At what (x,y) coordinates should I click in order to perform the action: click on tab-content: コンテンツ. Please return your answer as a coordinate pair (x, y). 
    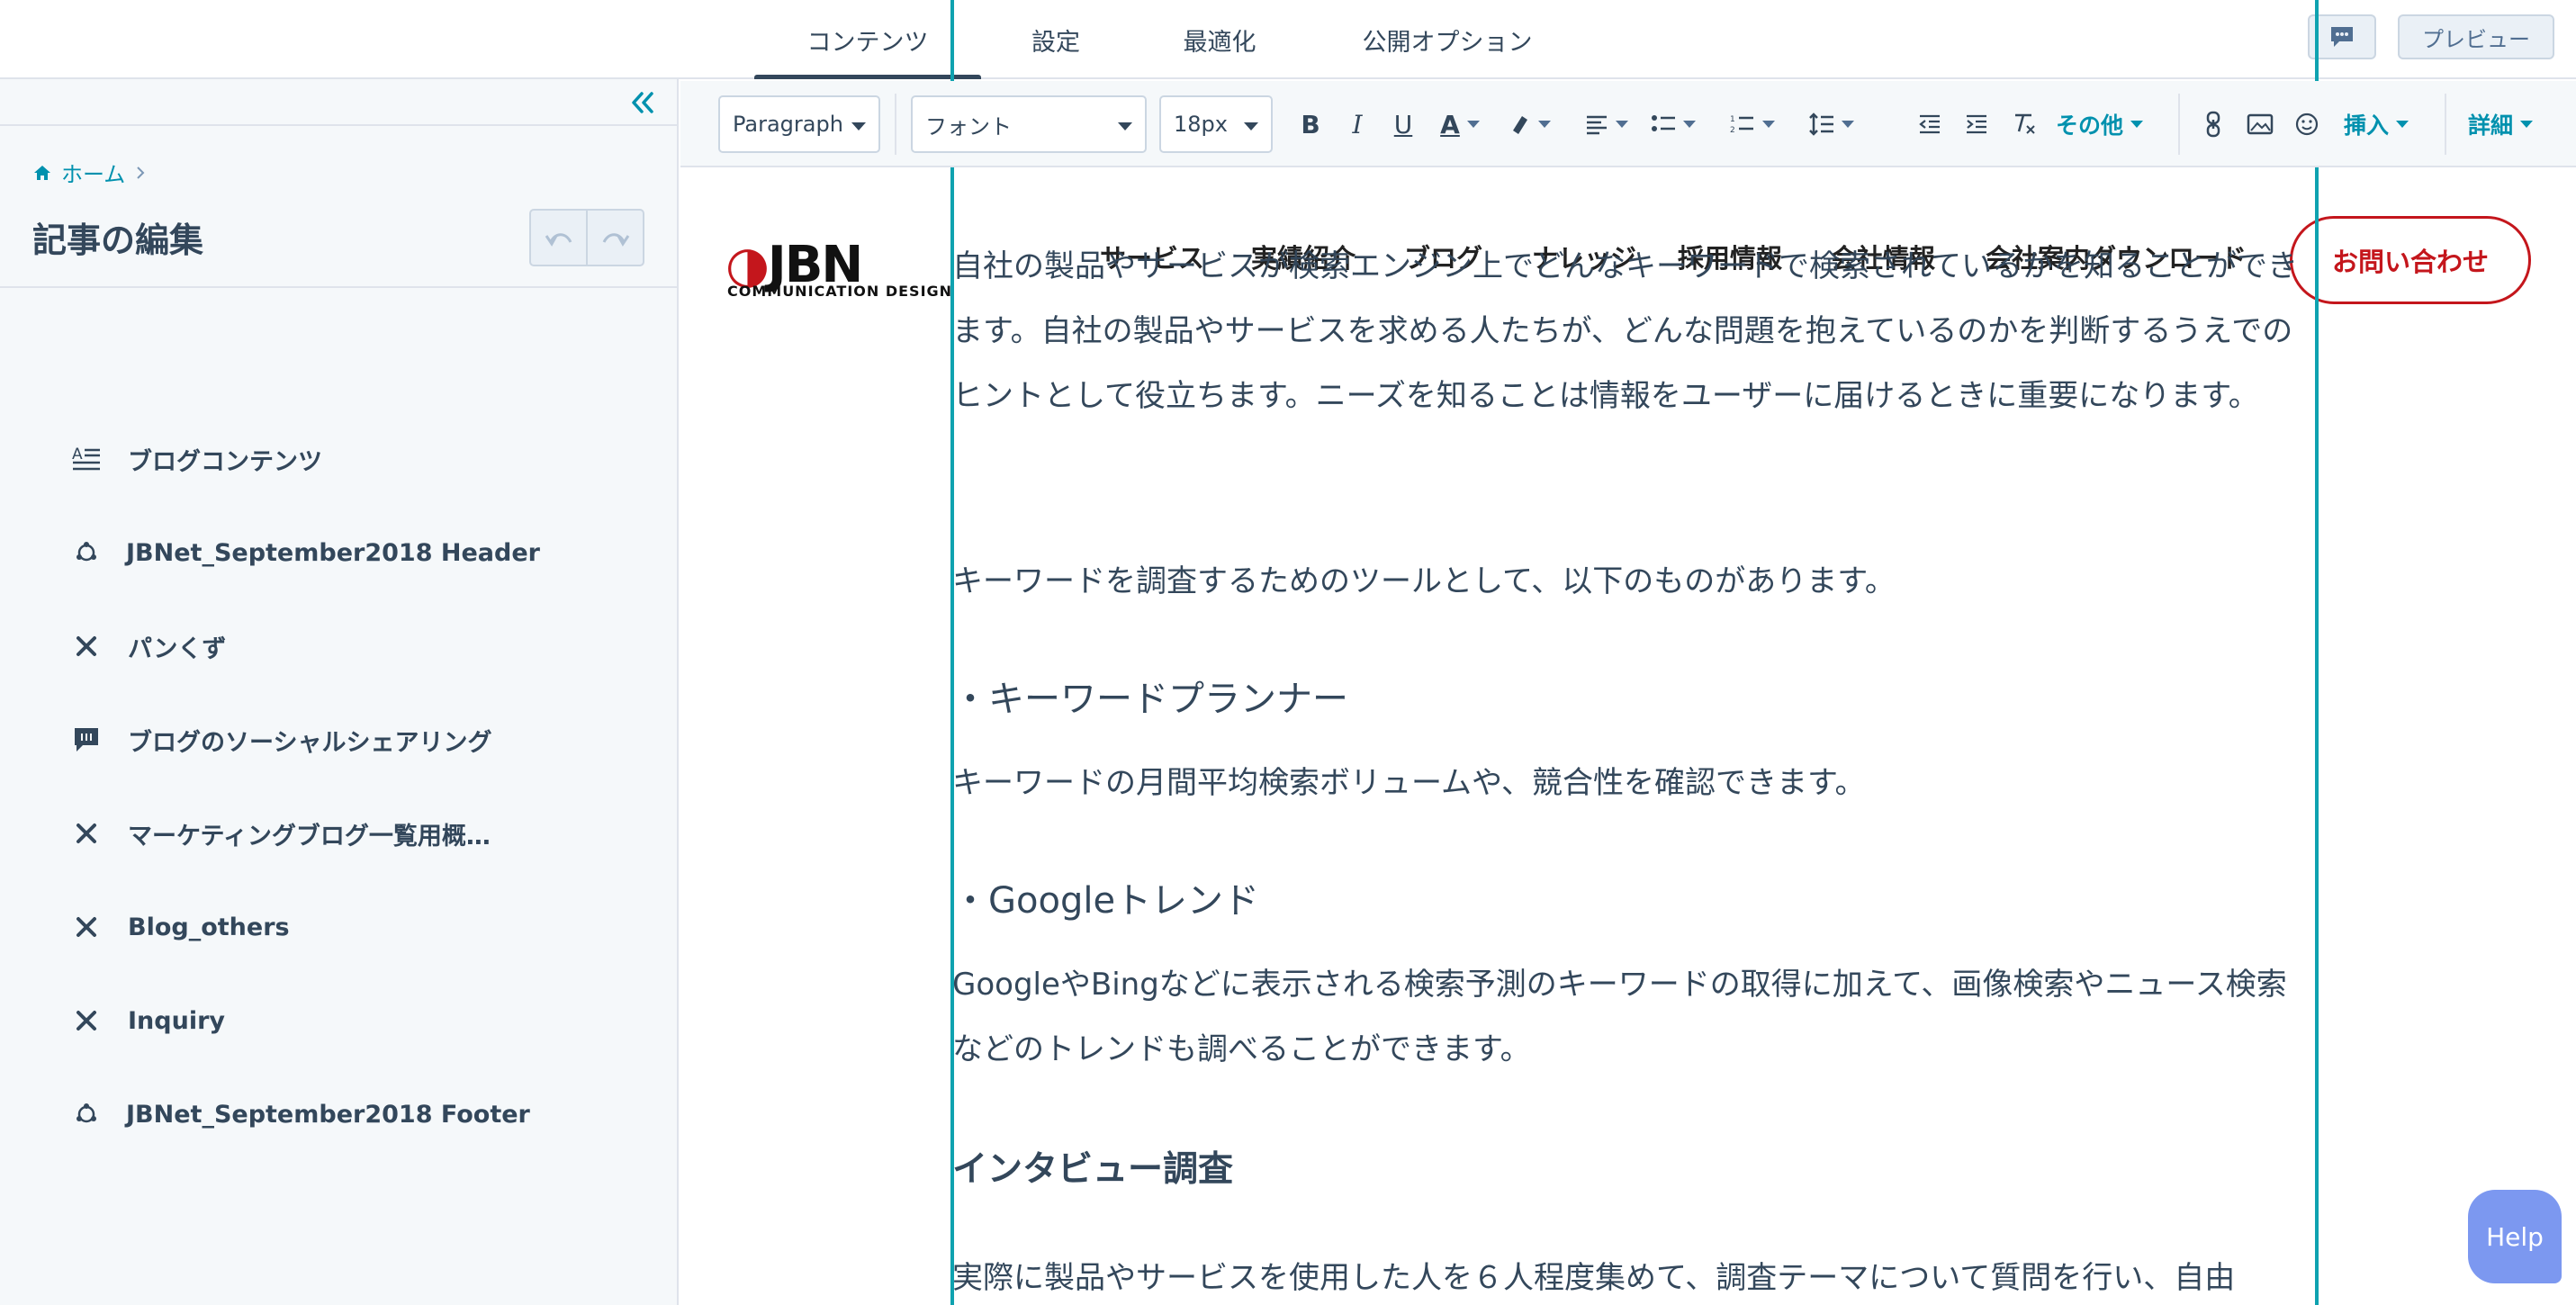
    Looking at the image, I should click on (867, 40).